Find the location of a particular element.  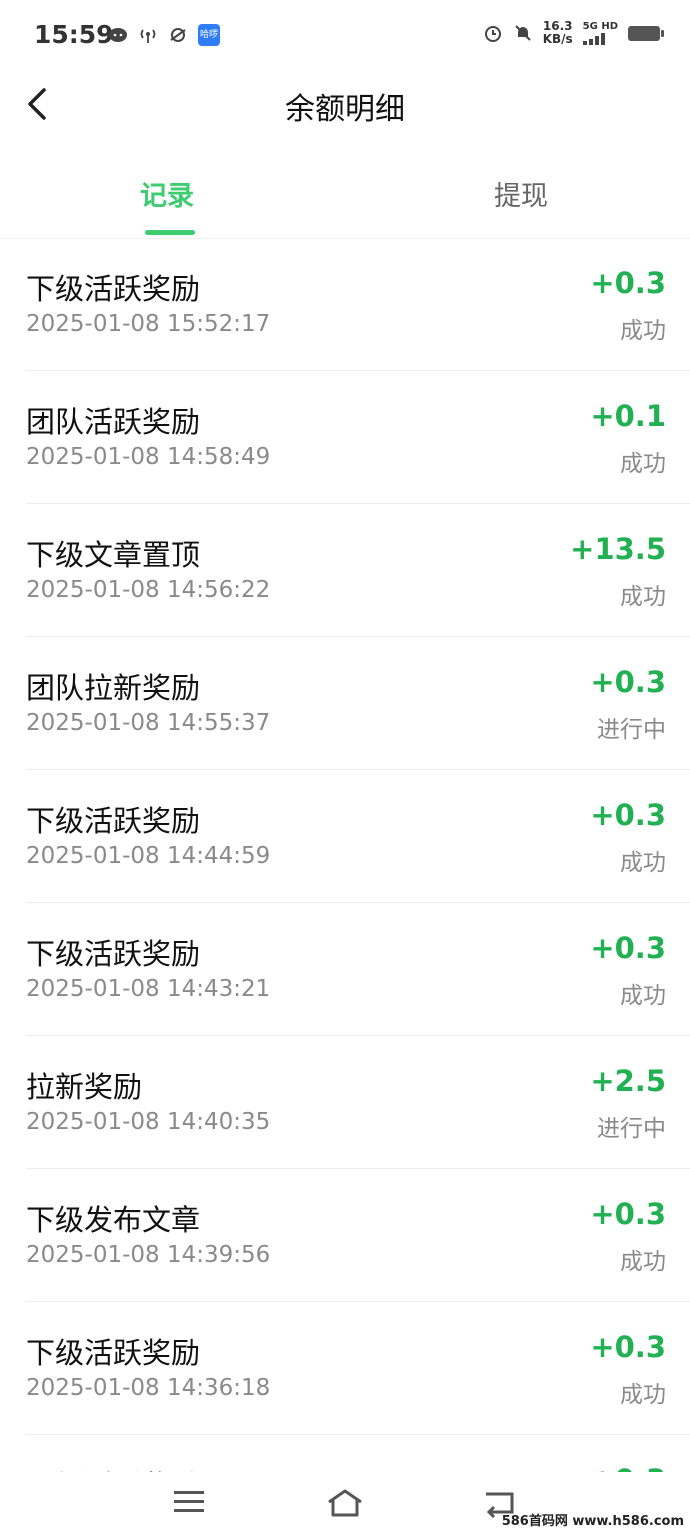

record-title: 拉新奖励 is located at coordinates (84, 1087).